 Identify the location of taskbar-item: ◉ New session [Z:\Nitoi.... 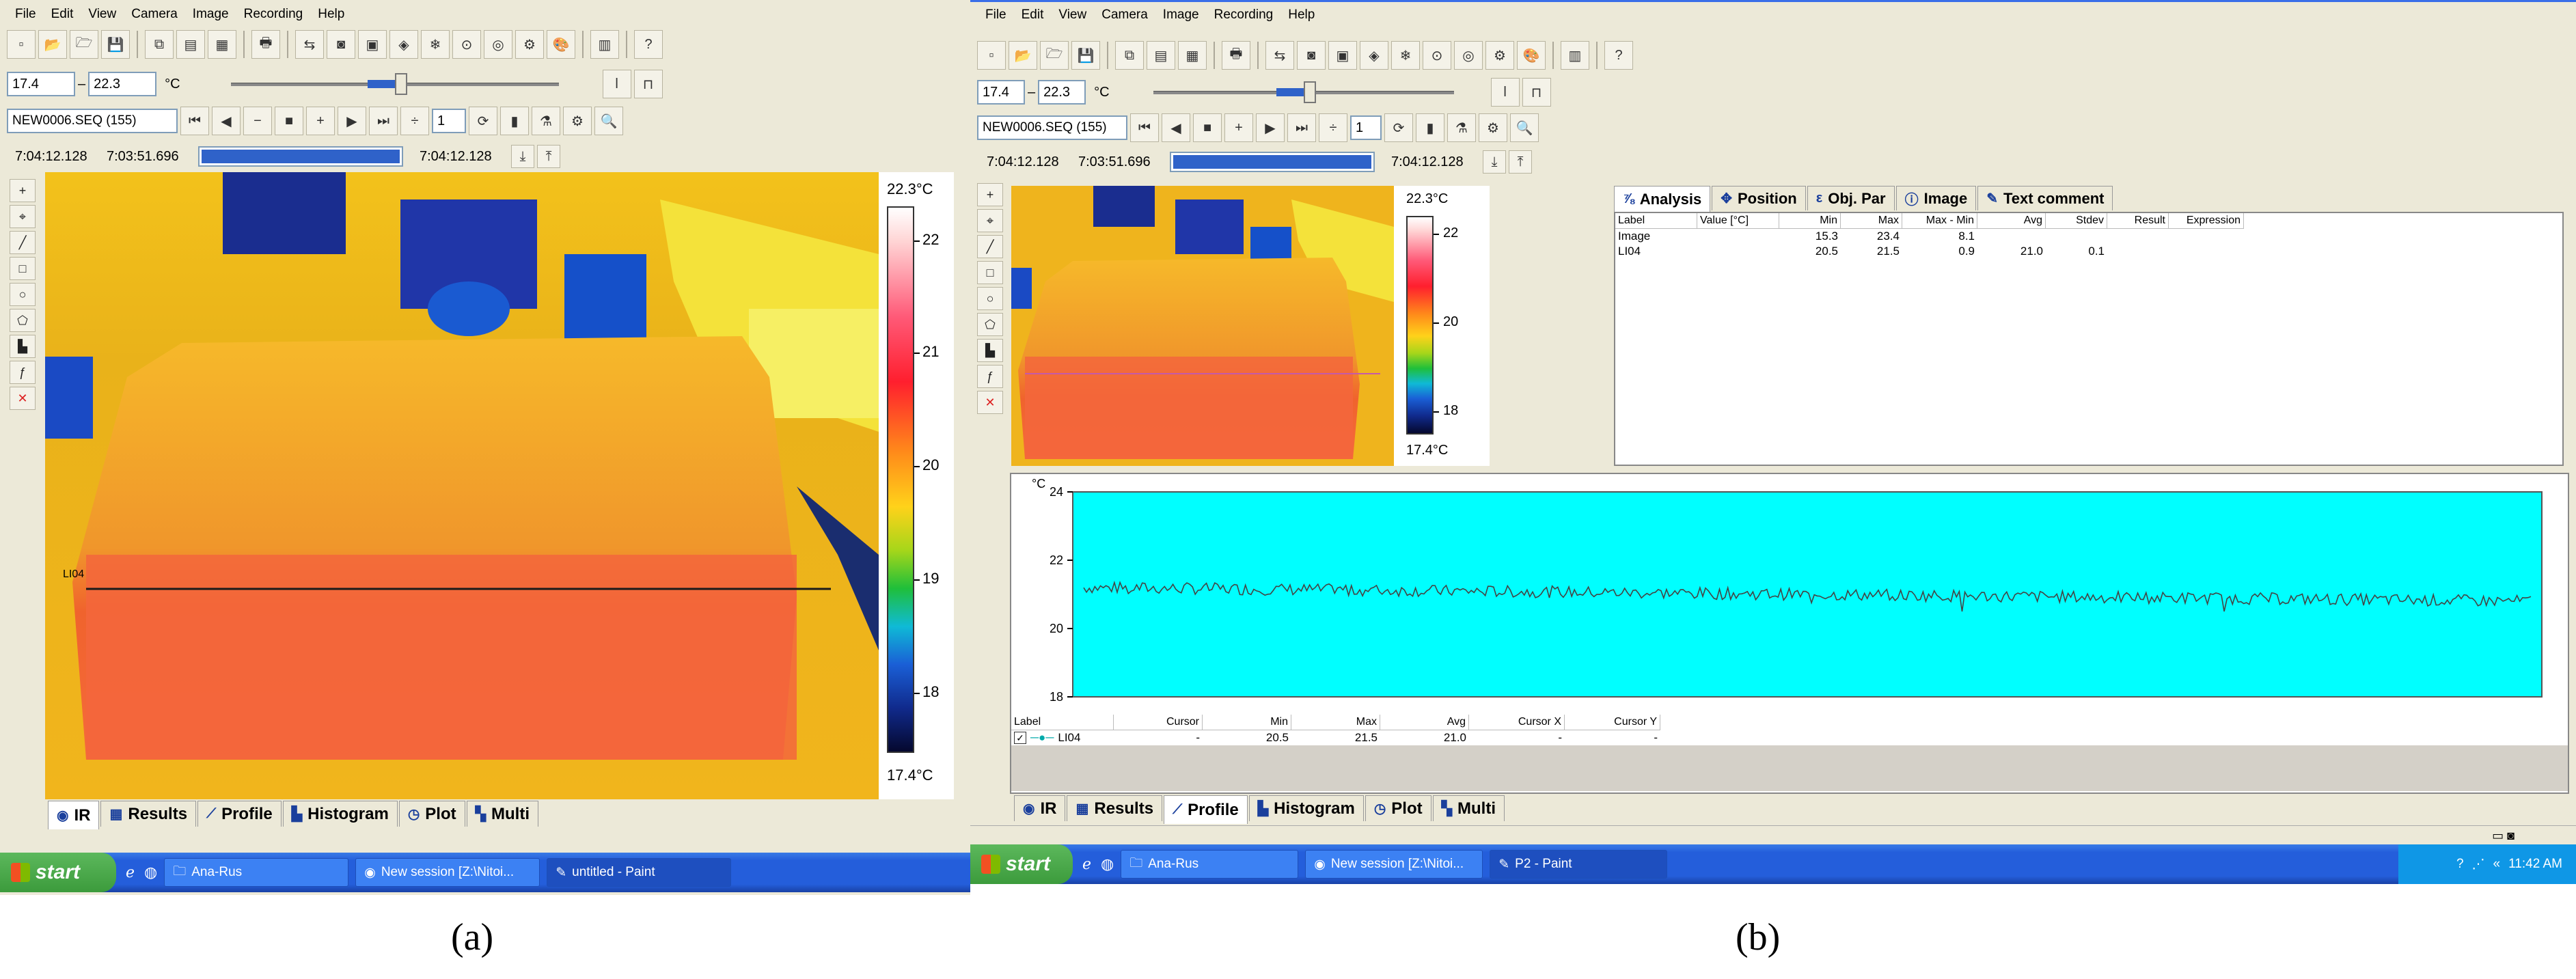
(1394, 864).